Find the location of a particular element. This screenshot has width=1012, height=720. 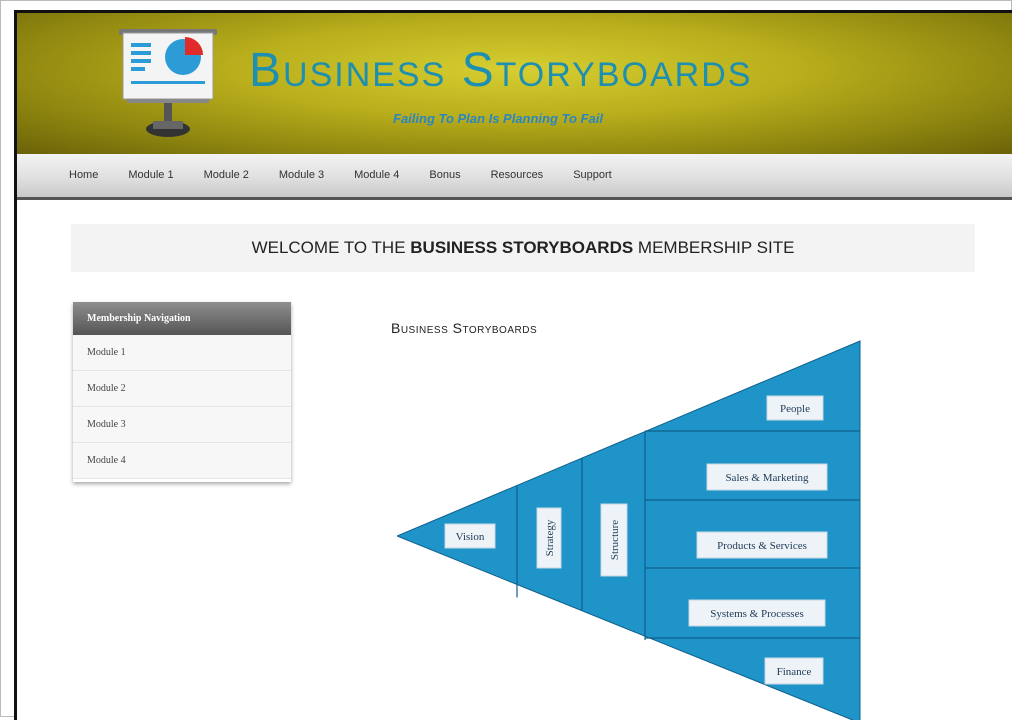

label-finance: Finance is located at coordinates (794, 671).